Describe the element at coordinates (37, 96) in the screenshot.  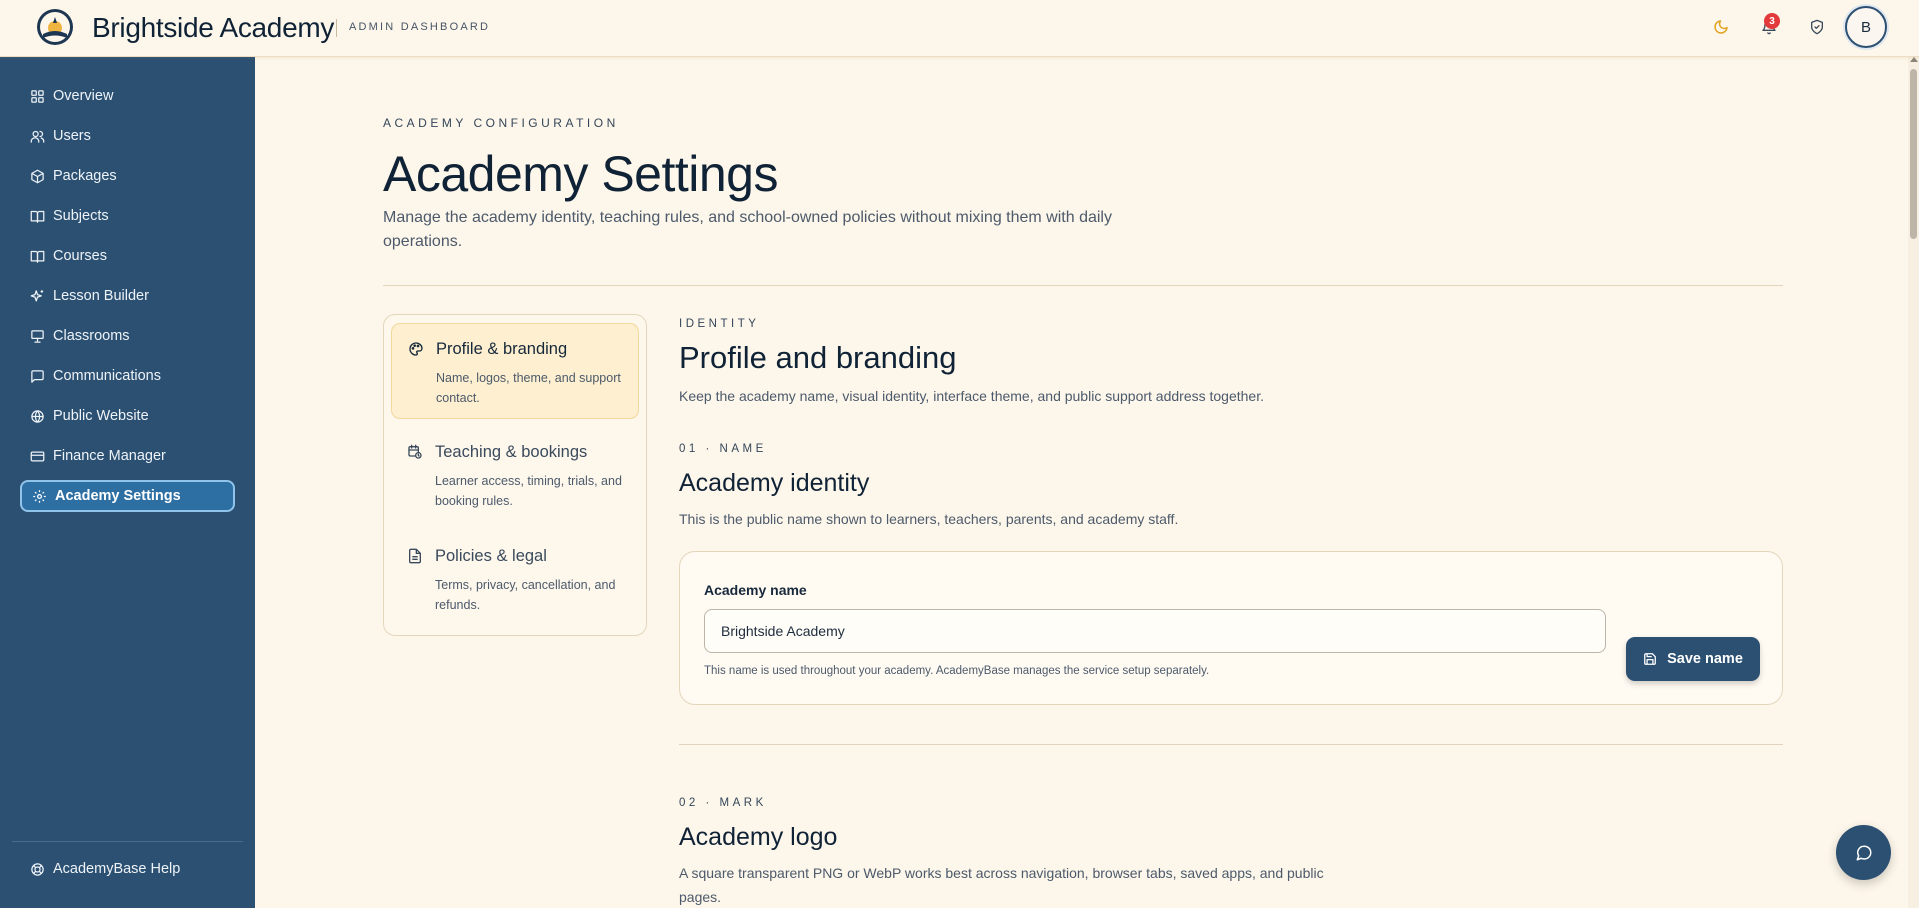
I see `grid-icon` at that location.